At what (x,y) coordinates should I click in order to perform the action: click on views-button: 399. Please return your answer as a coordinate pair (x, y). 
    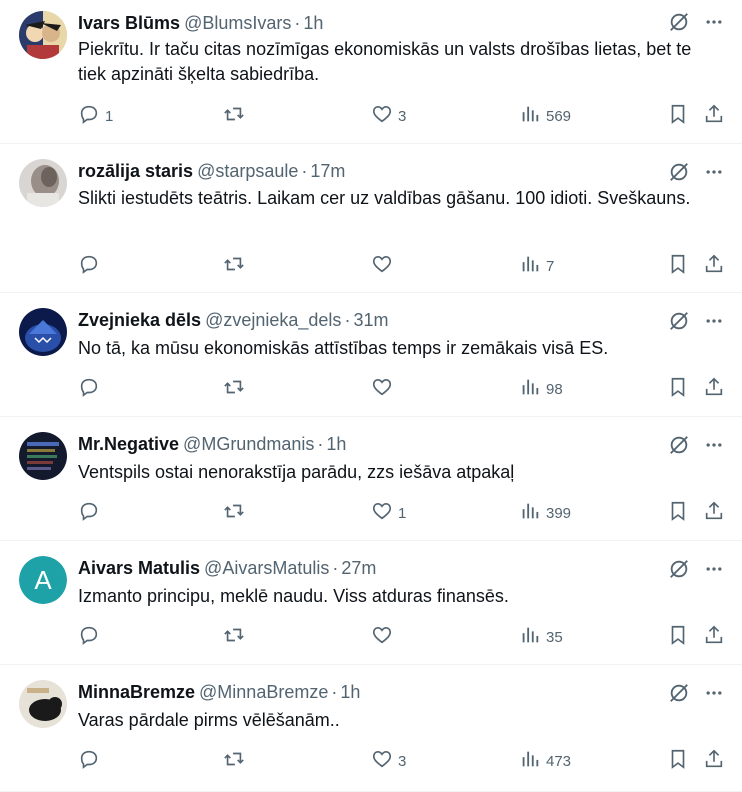
    Looking at the image, I should click on (545, 513).